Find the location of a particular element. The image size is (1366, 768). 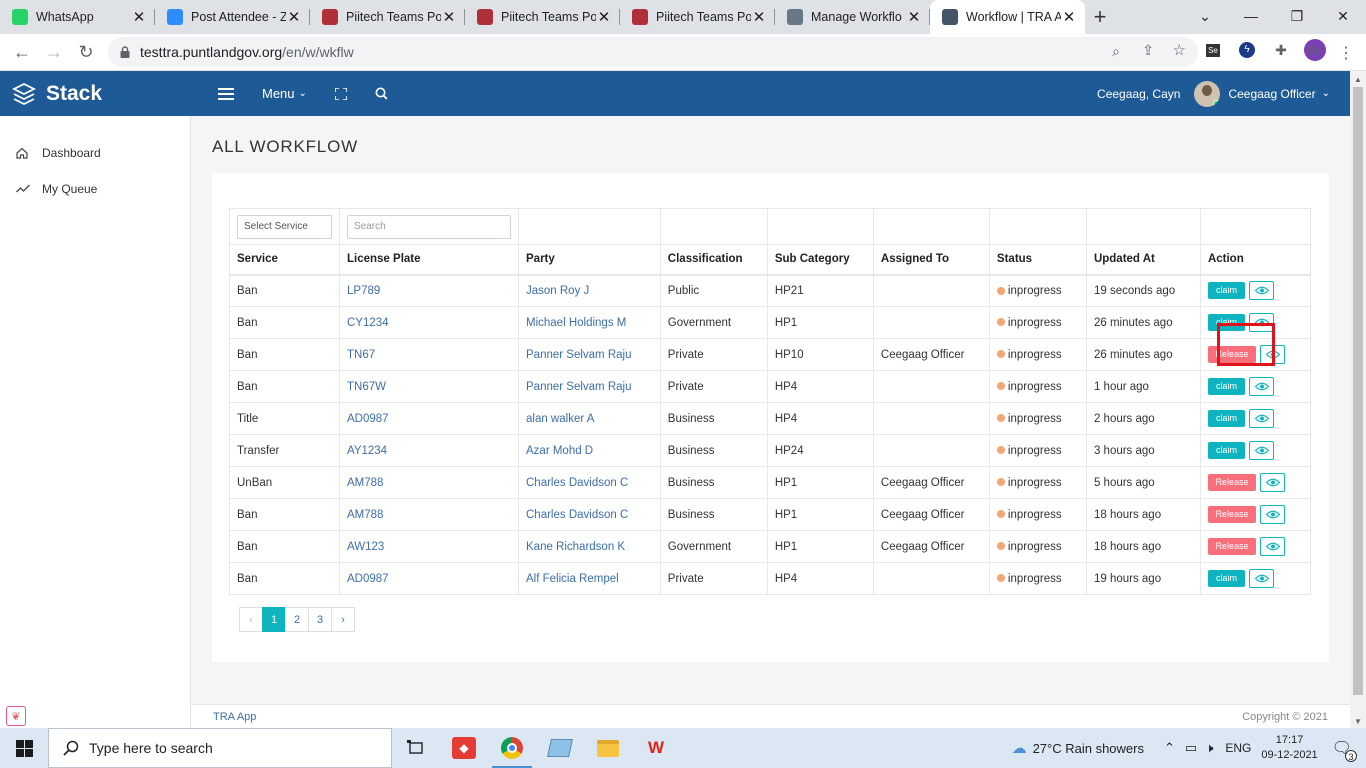

footer-app-link: TRA App is located at coordinates (234, 717).